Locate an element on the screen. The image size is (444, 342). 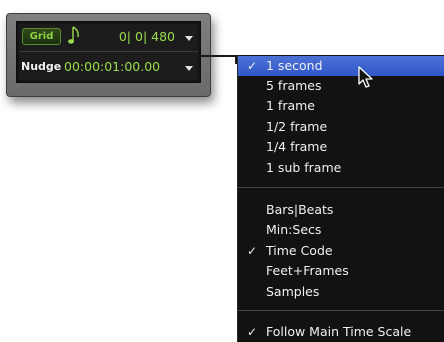
menu-item-time-code: ✓ Time Code is located at coordinates (341, 251).